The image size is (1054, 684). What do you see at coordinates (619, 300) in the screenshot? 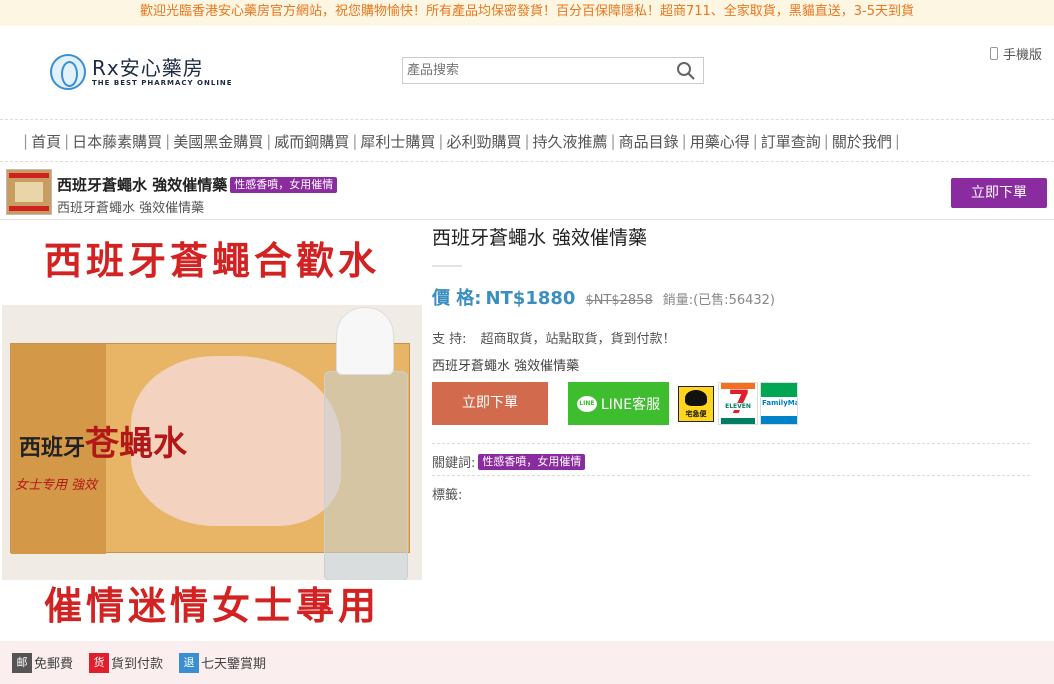
I see `old-price: $NT$2858` at bounding box center [619, 300].